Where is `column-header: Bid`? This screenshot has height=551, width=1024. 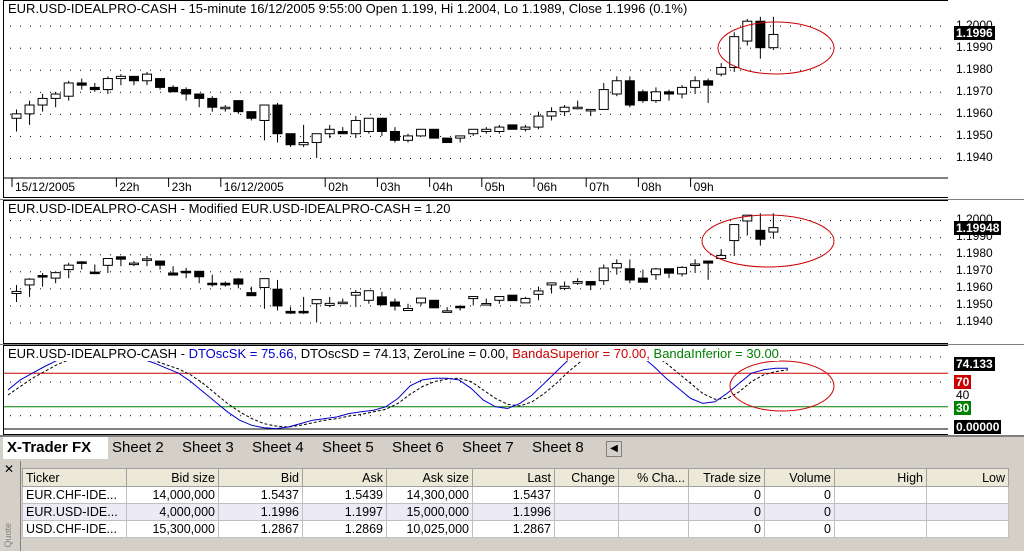
column-header: Bid is located at coordinates (260, 477).